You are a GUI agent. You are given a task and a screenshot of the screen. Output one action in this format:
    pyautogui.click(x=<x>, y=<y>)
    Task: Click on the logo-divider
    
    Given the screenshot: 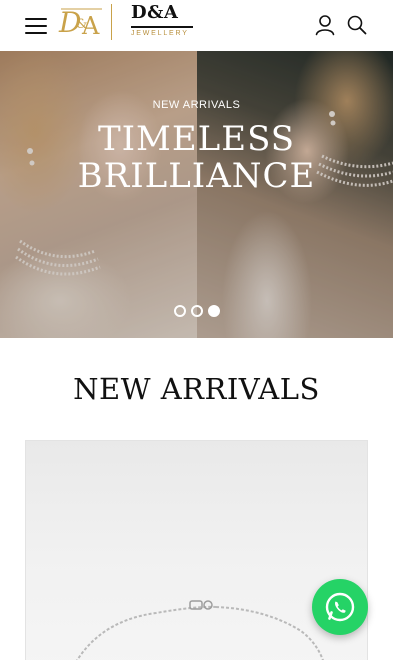 What is the action you would take?
    pyautogui.click(x=111, y=22)
    